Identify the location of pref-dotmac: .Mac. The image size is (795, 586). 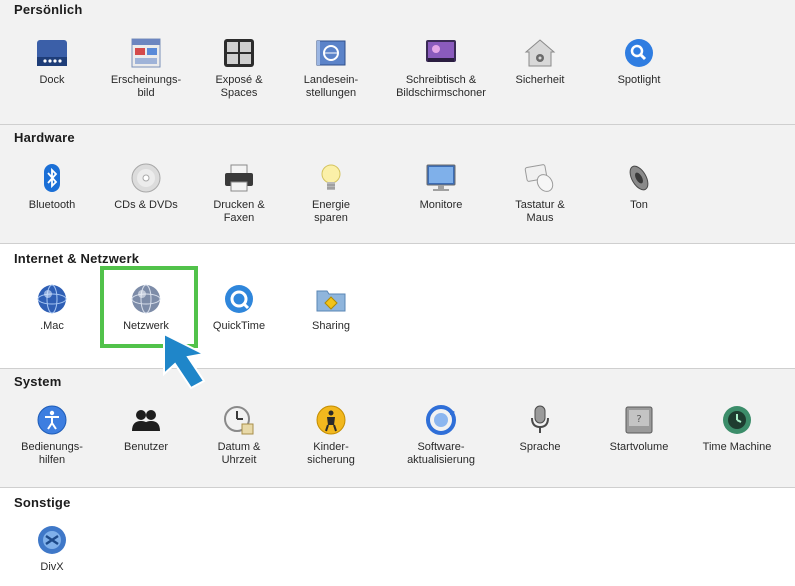
(52, 307).